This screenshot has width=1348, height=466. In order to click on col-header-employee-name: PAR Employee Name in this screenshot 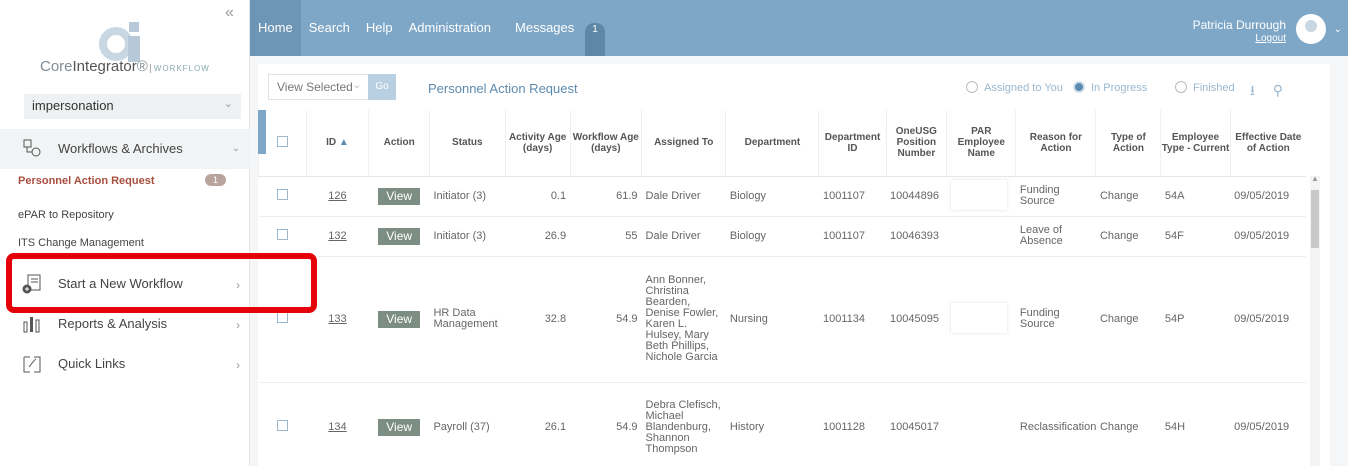, I will do `click(981, 143)`.